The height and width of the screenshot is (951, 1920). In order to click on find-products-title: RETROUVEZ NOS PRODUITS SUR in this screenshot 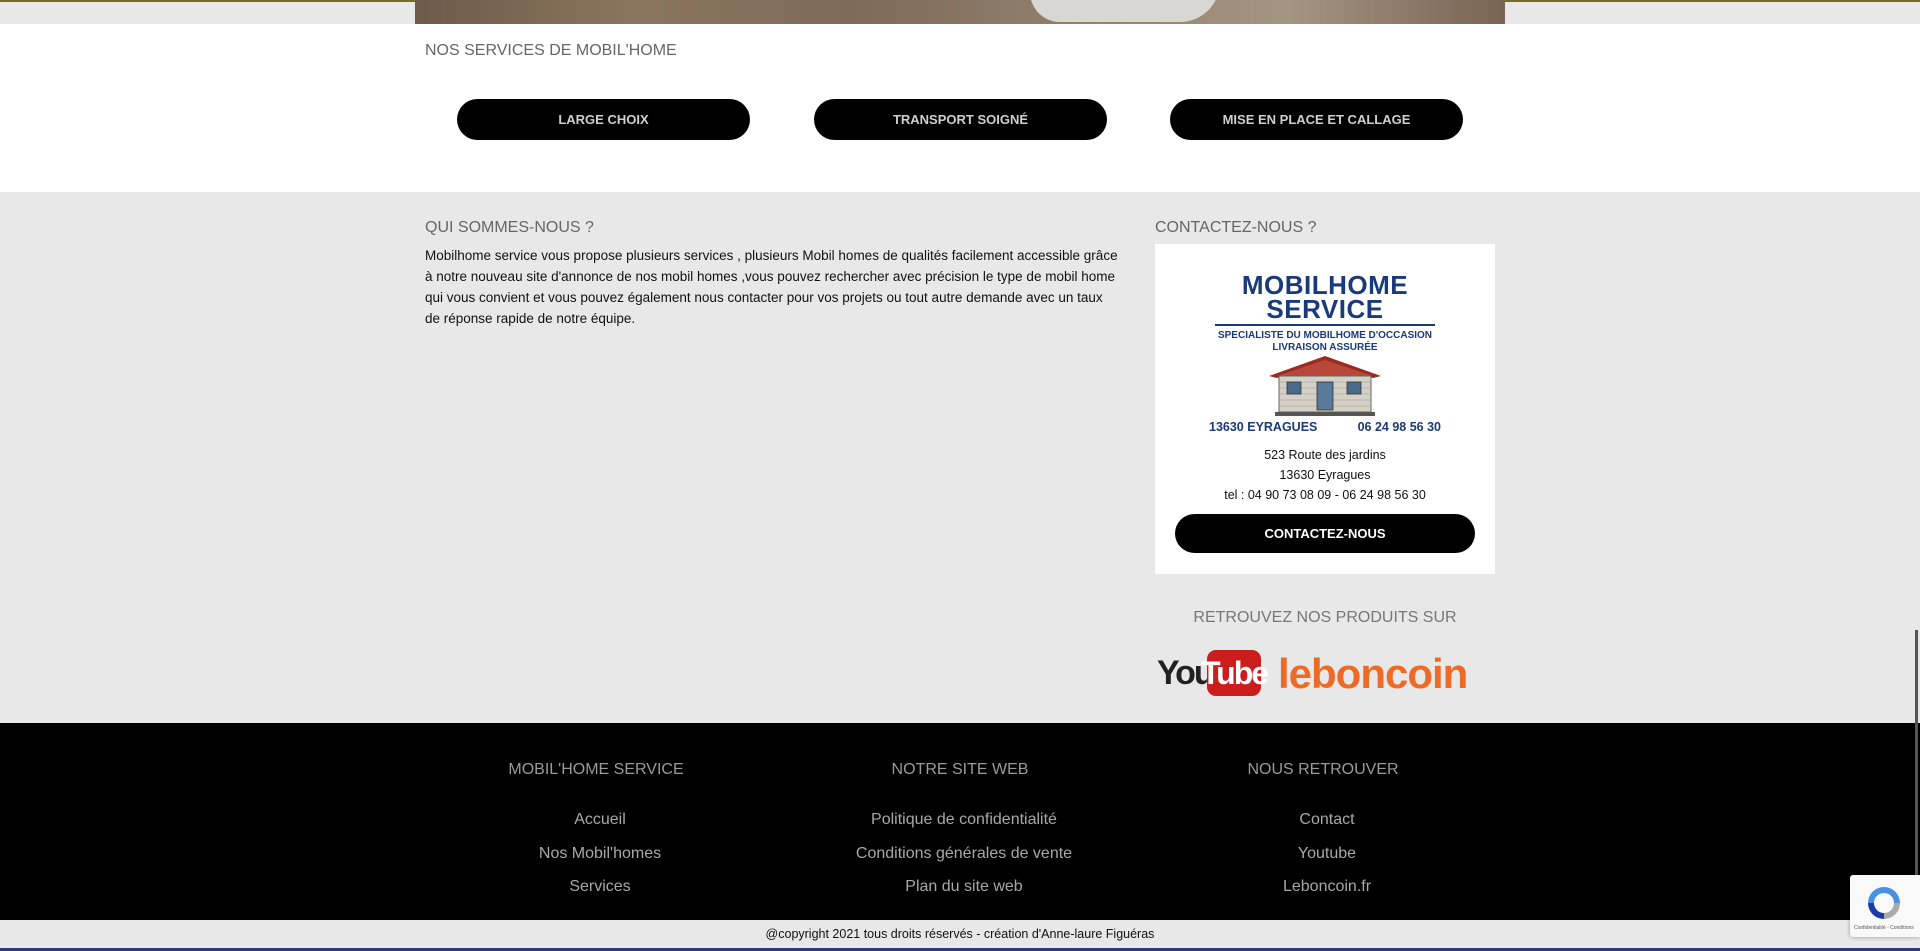, I will do `click(1325, 617)`.